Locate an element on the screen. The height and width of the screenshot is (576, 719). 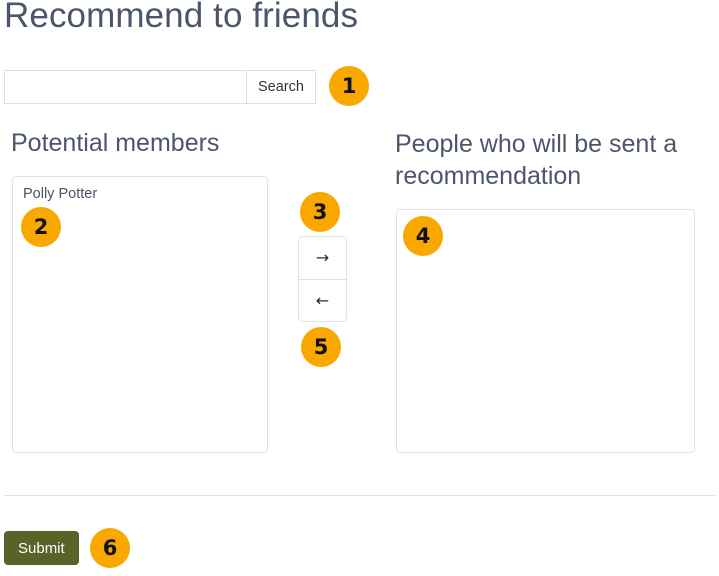
list-item: Polly Potter is located at coordinates (140, 190).